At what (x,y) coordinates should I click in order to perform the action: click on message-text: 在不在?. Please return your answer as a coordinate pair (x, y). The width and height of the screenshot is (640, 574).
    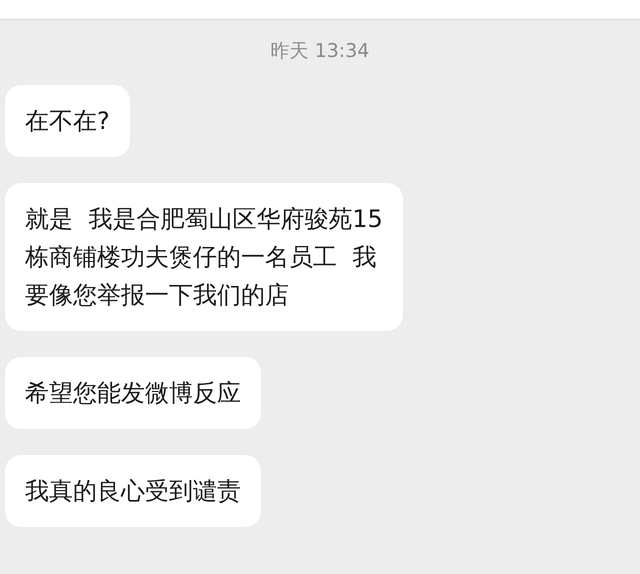
    Looking at the image, I should click on (67, 121).